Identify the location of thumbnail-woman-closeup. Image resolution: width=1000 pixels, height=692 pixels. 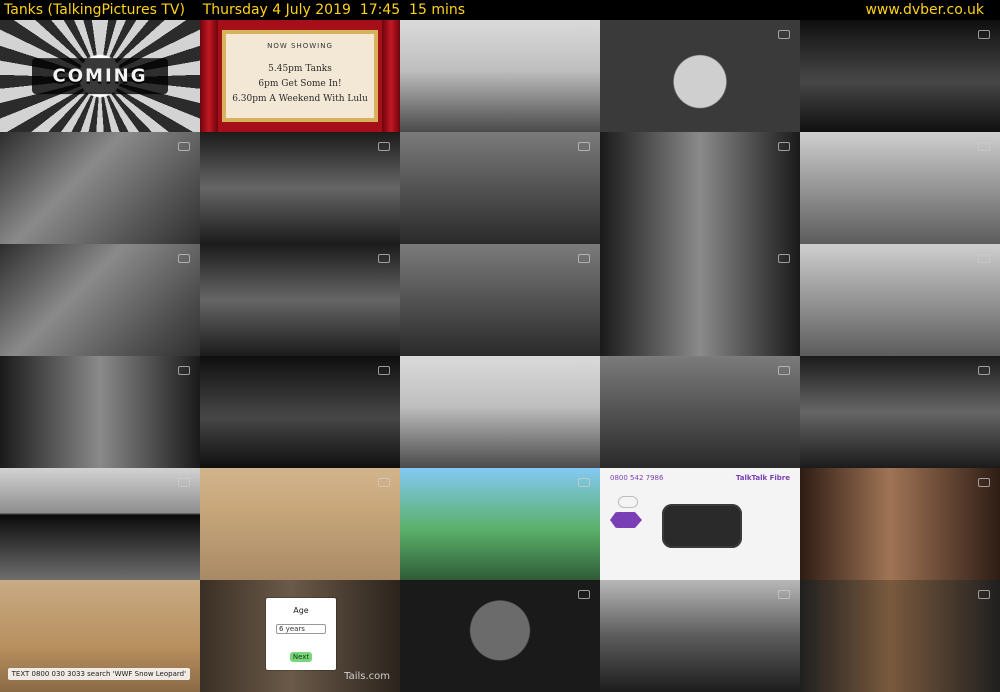
(900, 524).